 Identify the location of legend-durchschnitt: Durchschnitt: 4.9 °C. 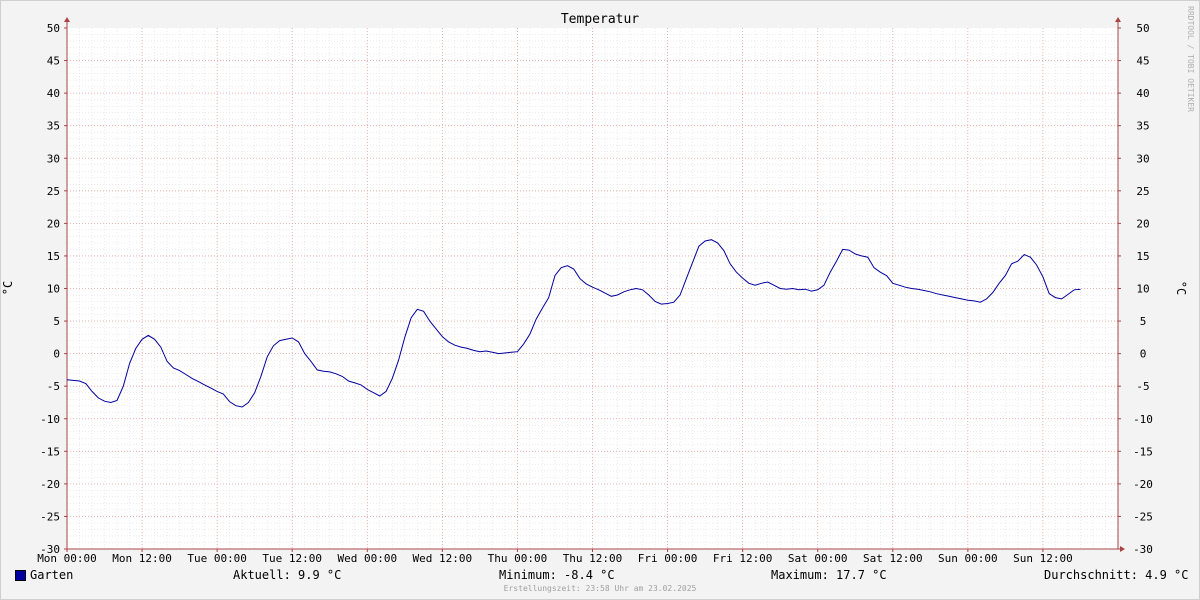
(1116, 575).